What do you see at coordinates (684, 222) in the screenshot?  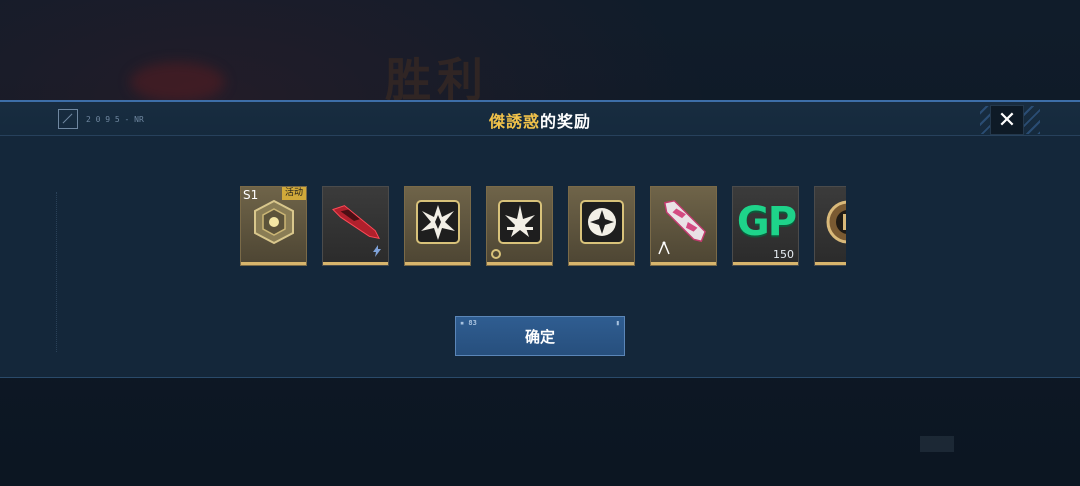 I see `weapon-skin-pink-icon` at bounding box center [684, 222].